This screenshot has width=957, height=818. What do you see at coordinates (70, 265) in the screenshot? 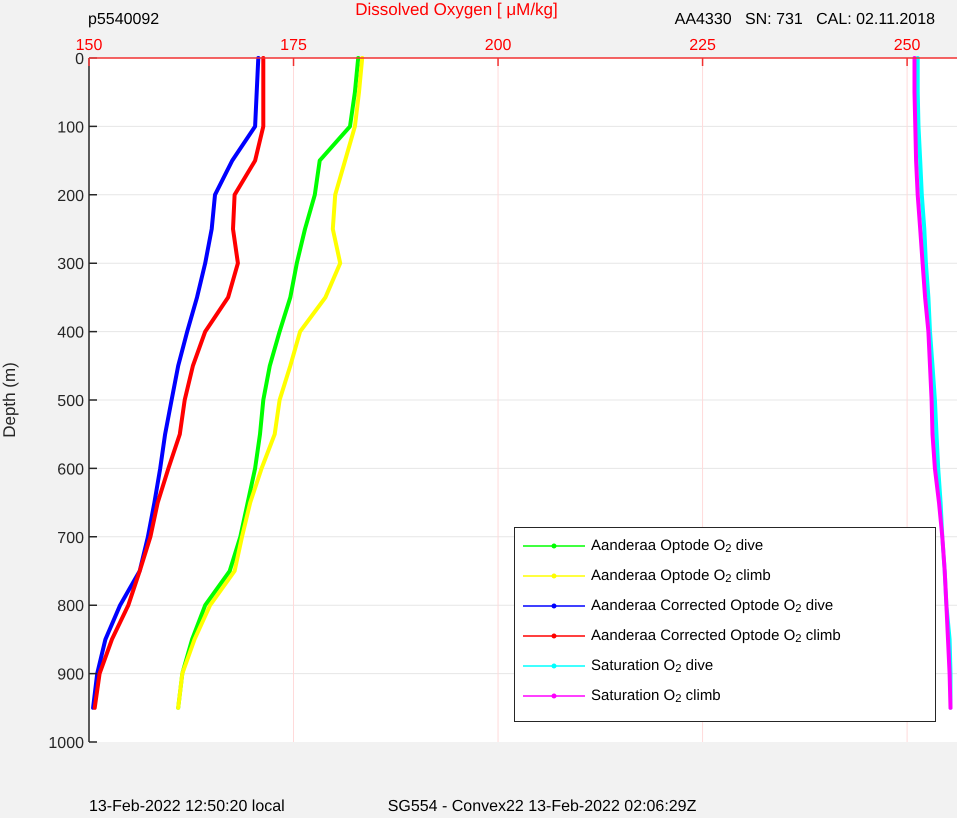
I see `depth-tick-label: 300` at bounding box center [70, 265].